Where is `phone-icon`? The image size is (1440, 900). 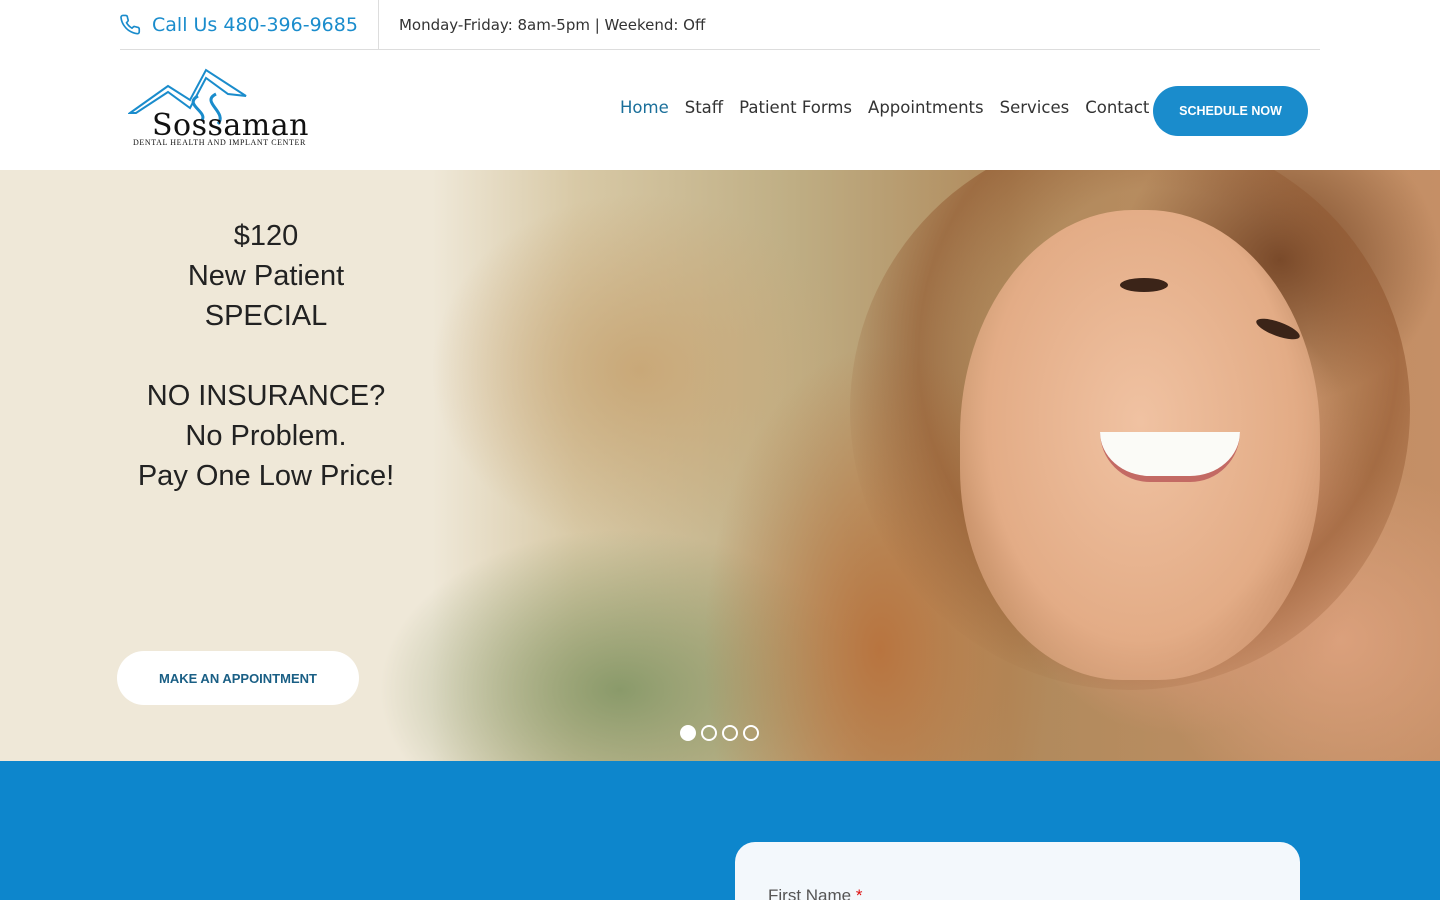
phone-icon is located at coordinates (130, 24).